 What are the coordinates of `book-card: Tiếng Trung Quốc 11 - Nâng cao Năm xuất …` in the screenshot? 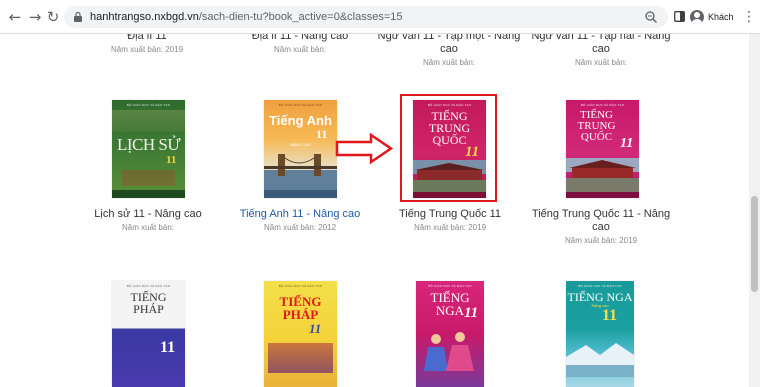 It's located at (601, 227).